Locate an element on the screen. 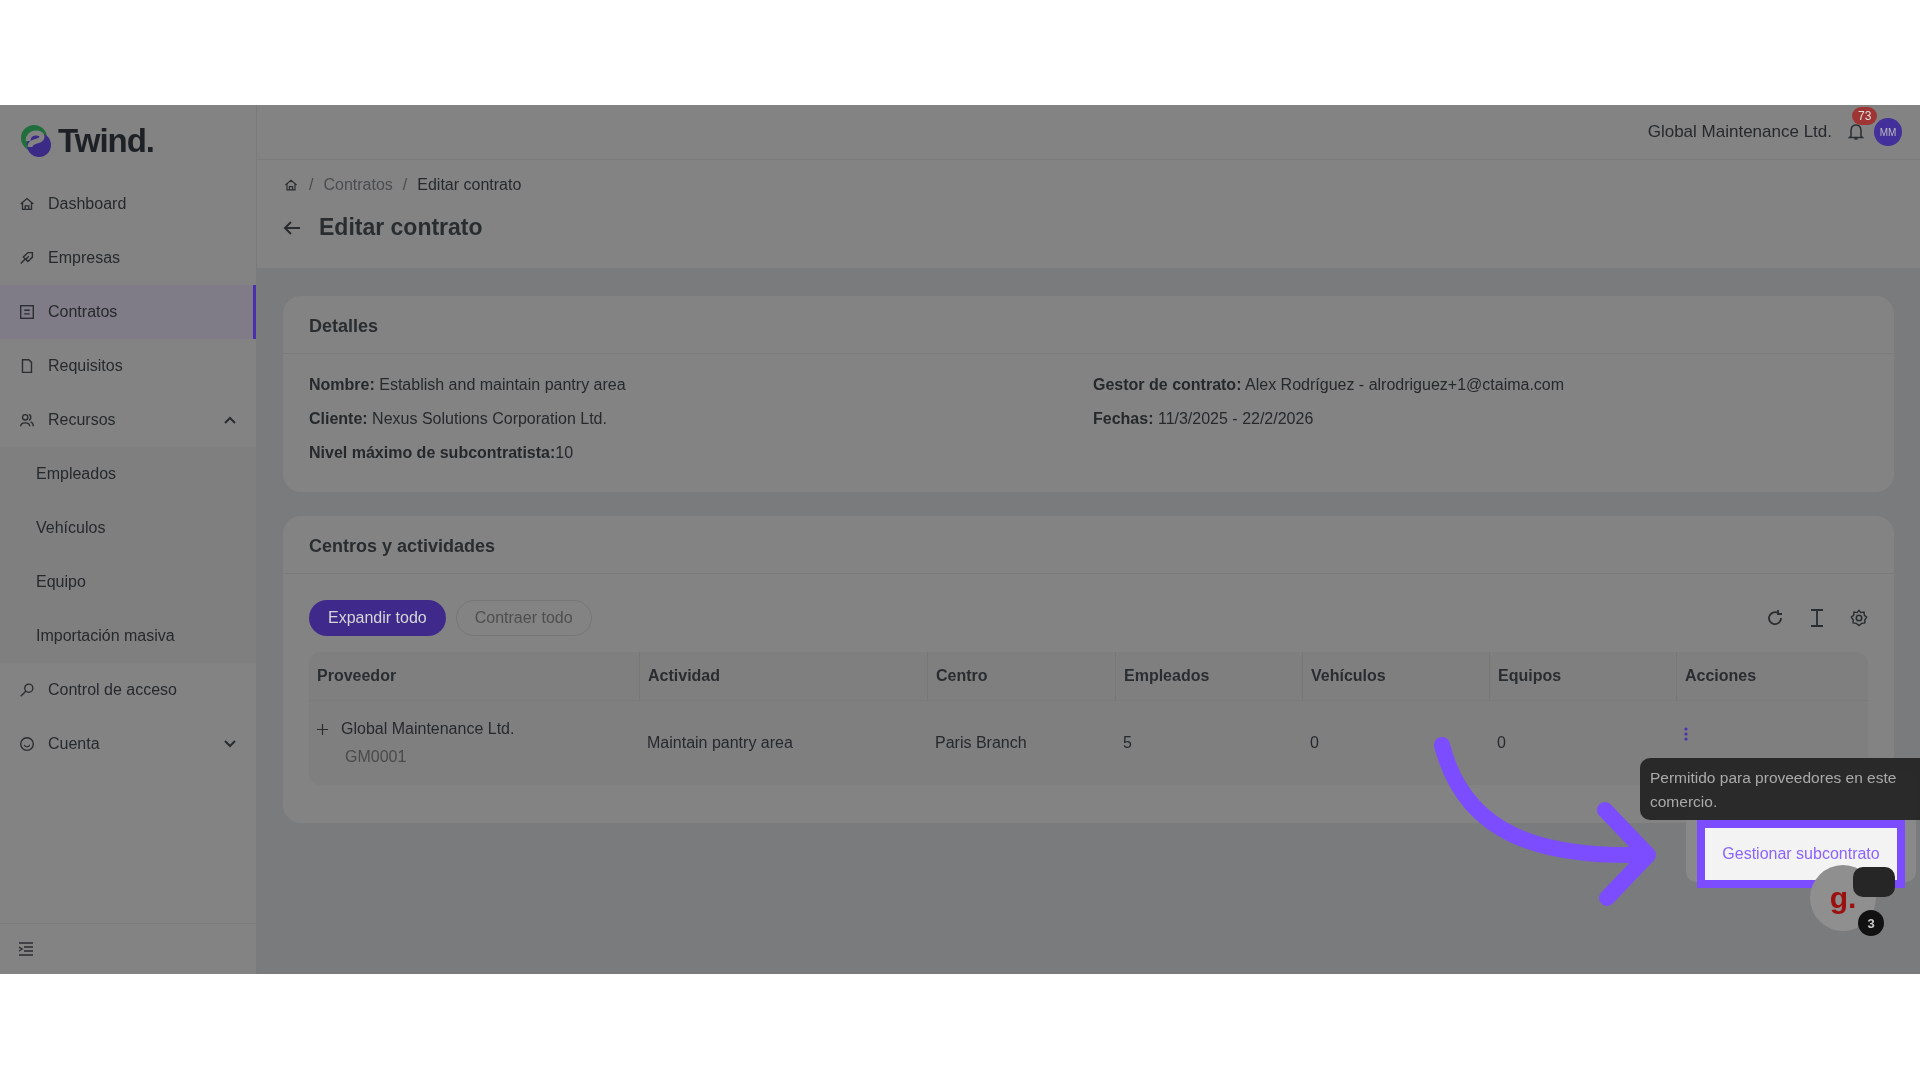 The image size is (1920, 1080). card-title: Detalles is located at coordinates (1088, 325).